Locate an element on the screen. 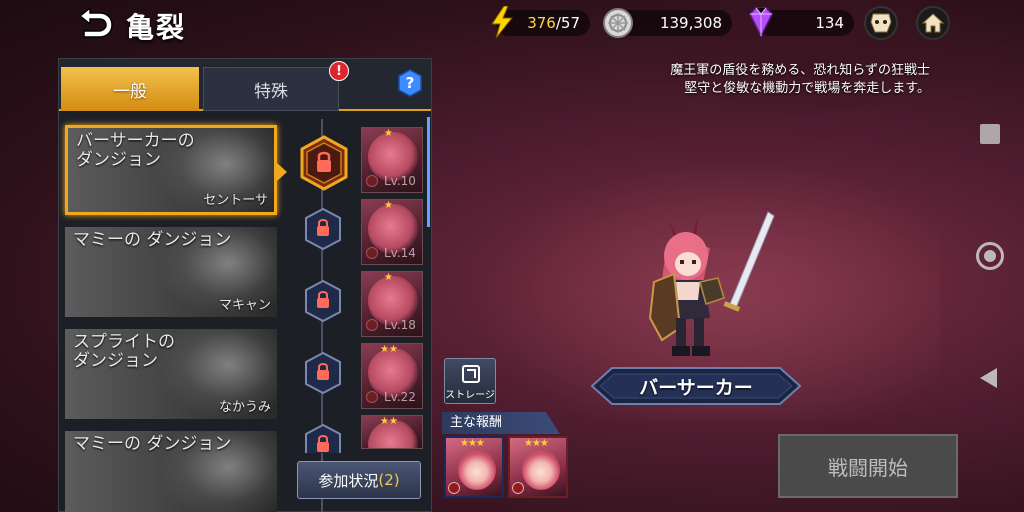  energy-max: /57 is located at coordinates (567, 23).